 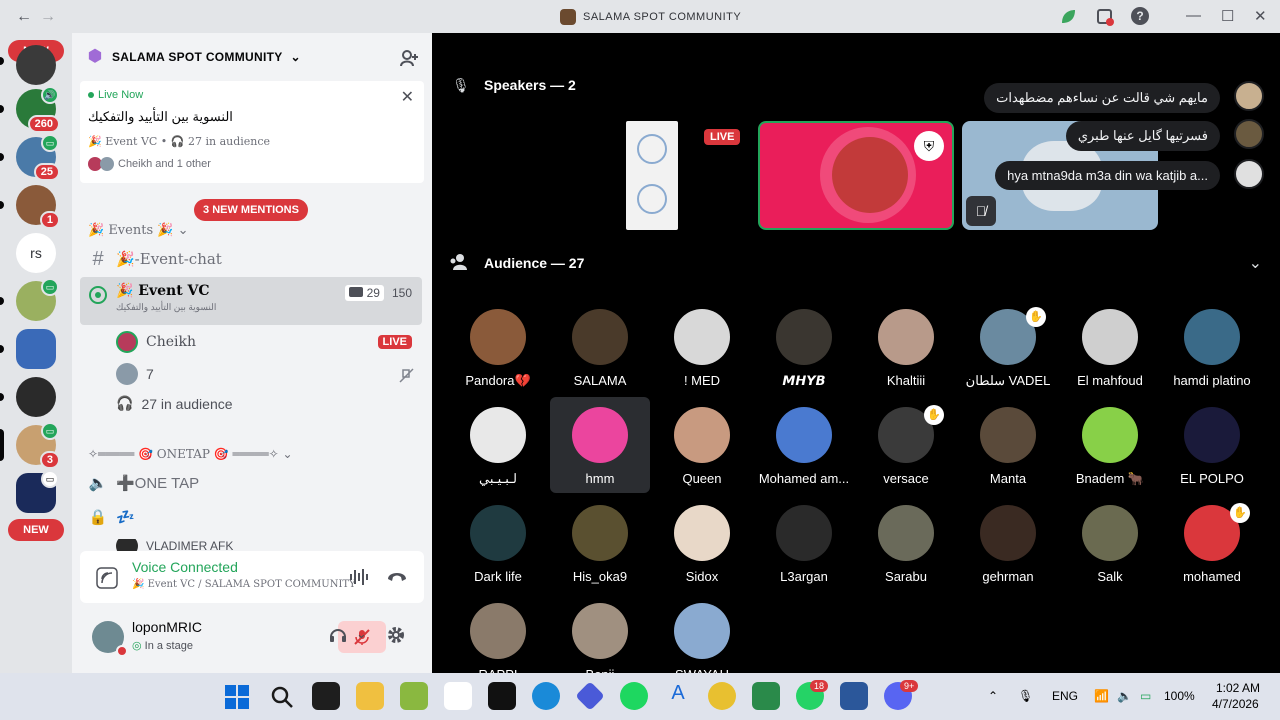 I want to click on audience-member: Pandora💔, so click(x=498, y=347).